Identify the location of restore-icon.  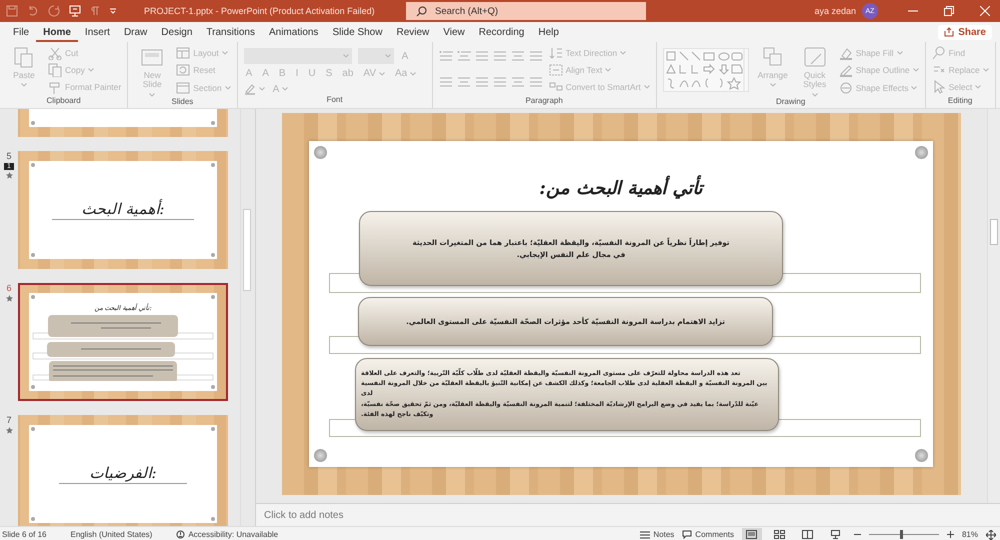
(949, 11).